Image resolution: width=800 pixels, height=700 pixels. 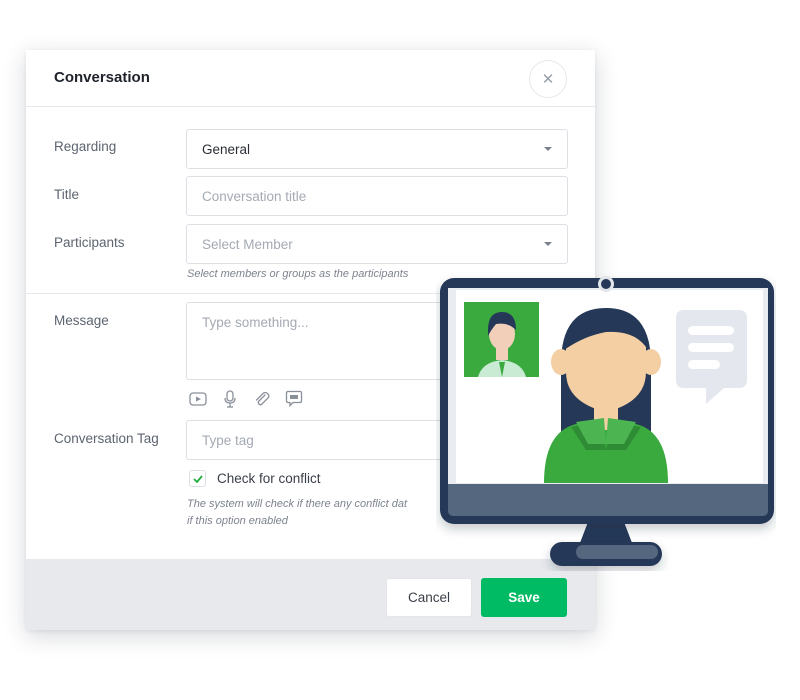 What do you see at coordinates (269, 478) in the screenshot?
I see `conflict-label: Check for conflict` at bounding box center [269, 478].